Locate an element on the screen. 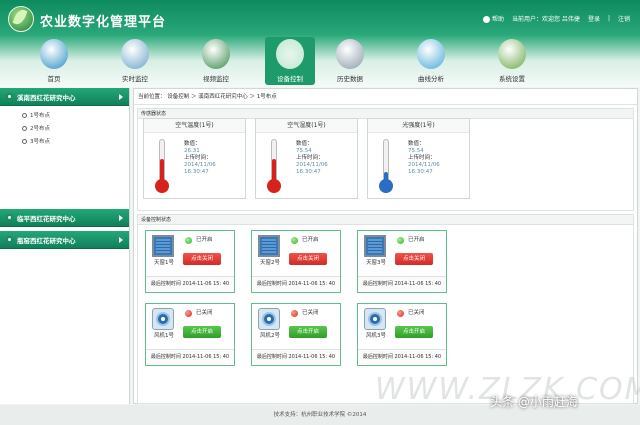  nav-item-label: 历史数据 is located at coordinates (350, 79).